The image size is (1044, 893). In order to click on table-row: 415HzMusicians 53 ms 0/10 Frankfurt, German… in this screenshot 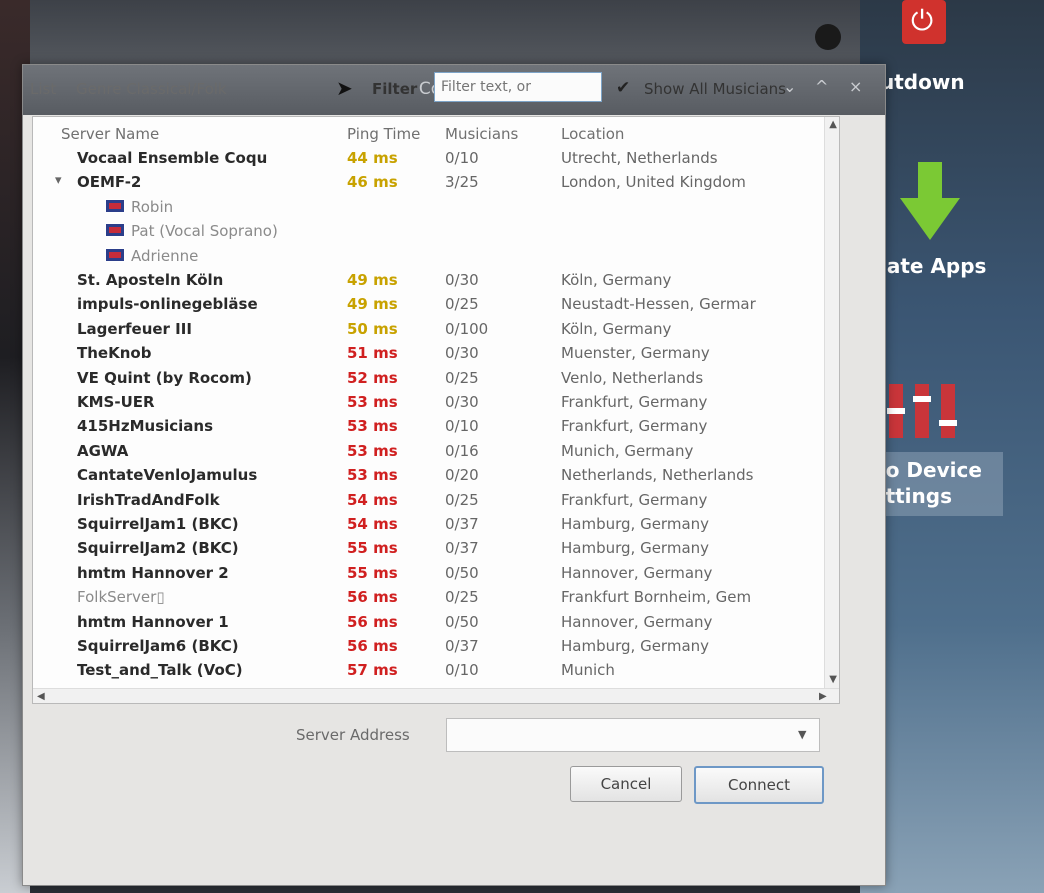, I will do `click(436, 427)`.